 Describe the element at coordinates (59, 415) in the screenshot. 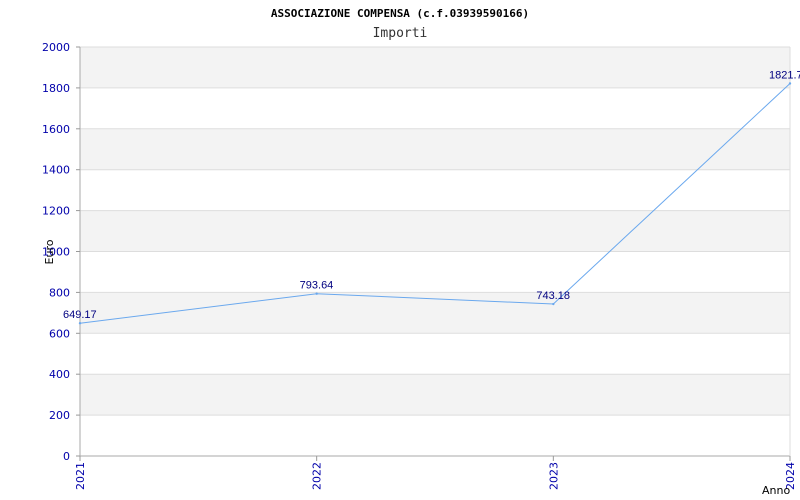

I see `y-tick-label: 200` at that location.